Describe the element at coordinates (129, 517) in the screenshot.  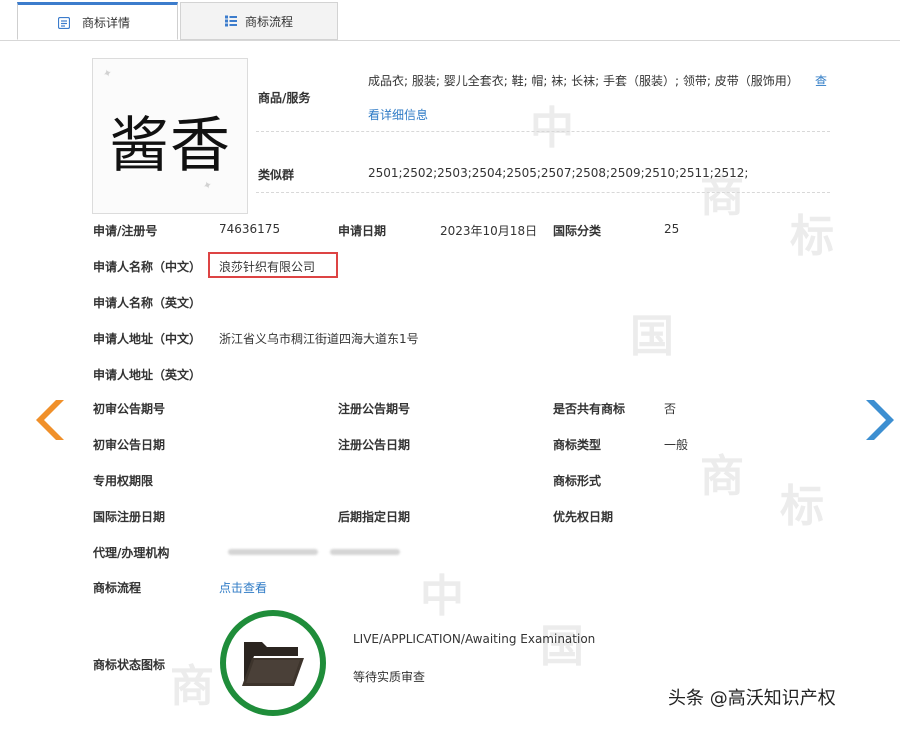
I see `intl-reg-date-label: 国际注册日期` at that location.